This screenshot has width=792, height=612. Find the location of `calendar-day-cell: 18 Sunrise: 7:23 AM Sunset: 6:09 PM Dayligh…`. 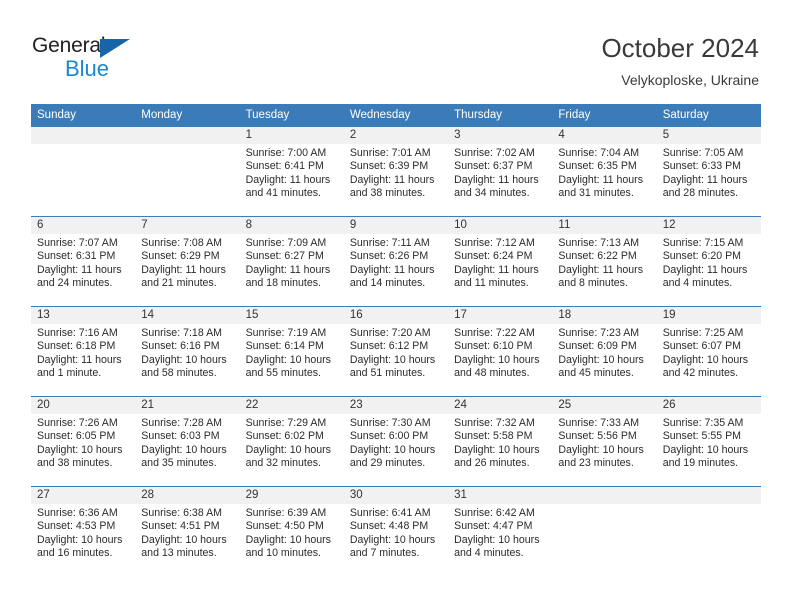

calendar-day-cell: 18 Sunrise: 7:23 AM Sunset: 6:09 PM Dayligh… is located at coordinates (604, 351).